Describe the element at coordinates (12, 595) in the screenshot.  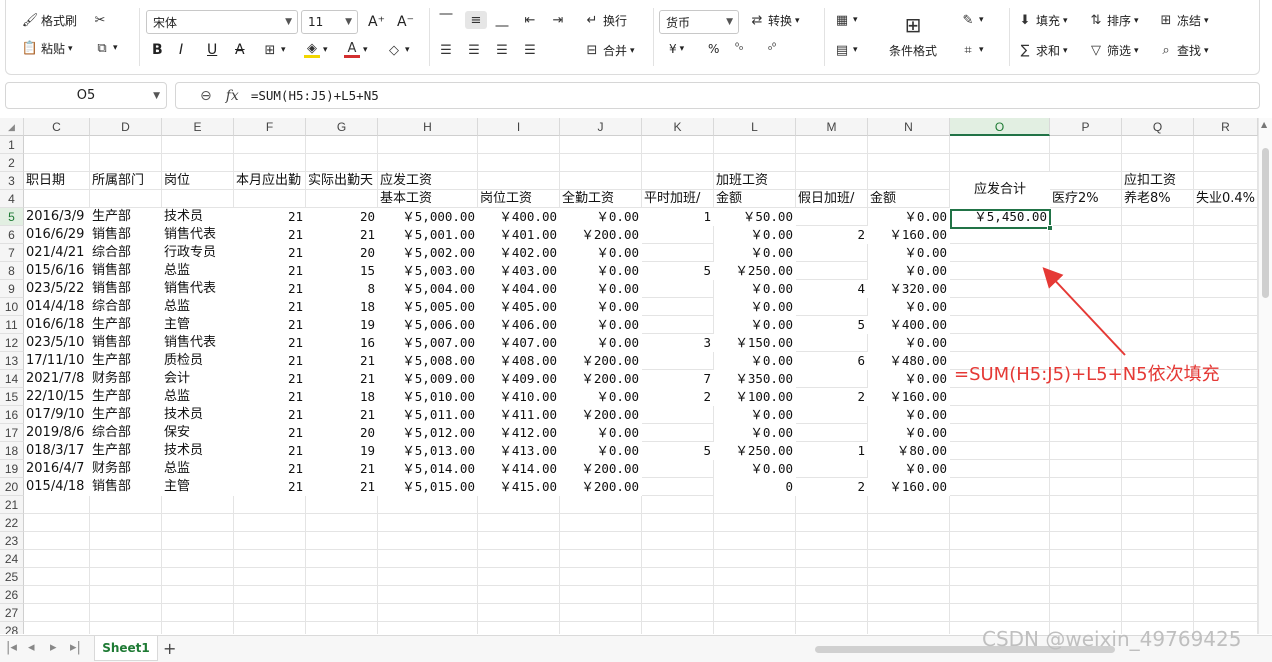
I see `row-header-26: 26` at that location.